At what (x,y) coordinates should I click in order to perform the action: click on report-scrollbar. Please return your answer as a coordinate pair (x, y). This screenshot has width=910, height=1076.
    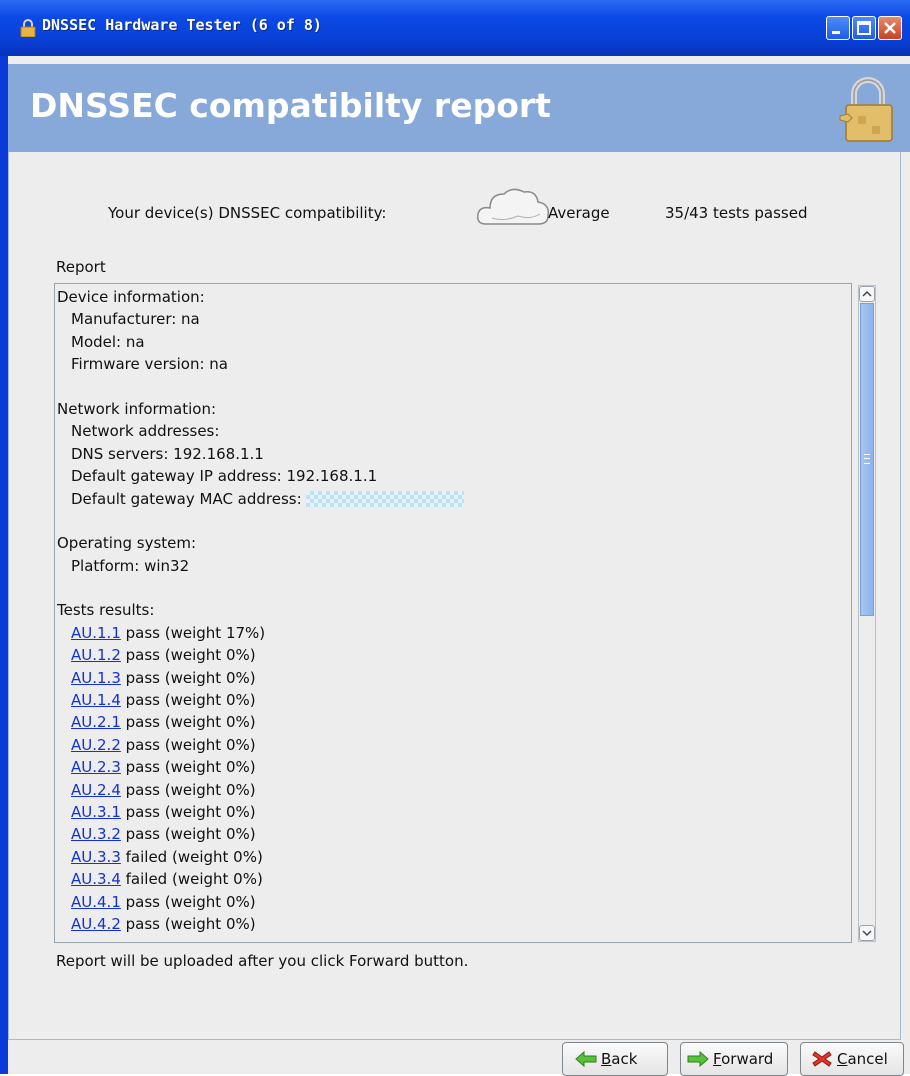
    Looking at the image, I should click on (867, 613).